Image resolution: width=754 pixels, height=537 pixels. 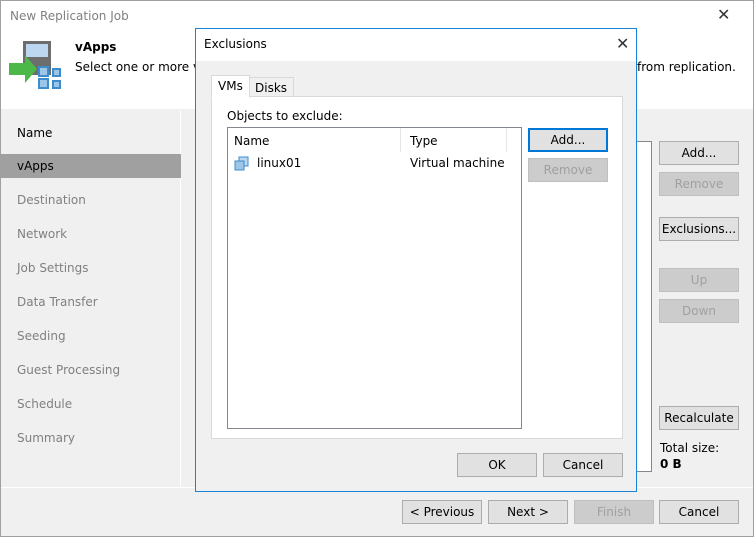 I want to click on nav-item-network: Network, so click(x=91, y=234).